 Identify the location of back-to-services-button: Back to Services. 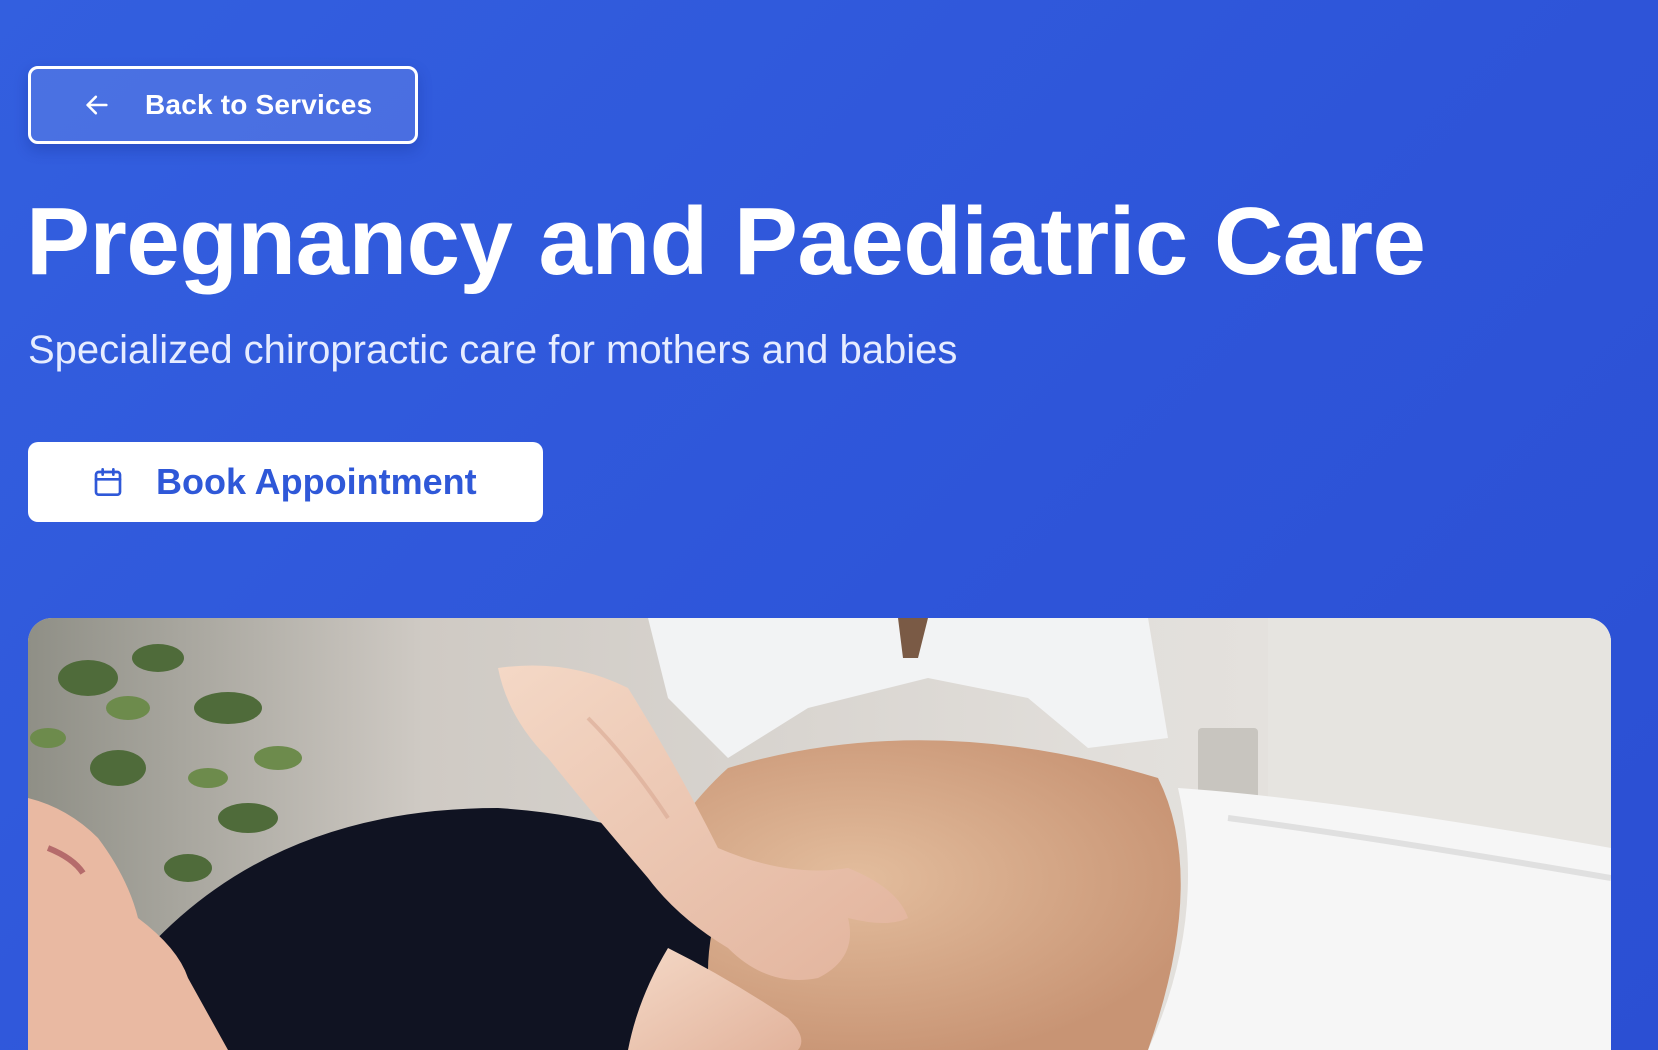
(223, 105).